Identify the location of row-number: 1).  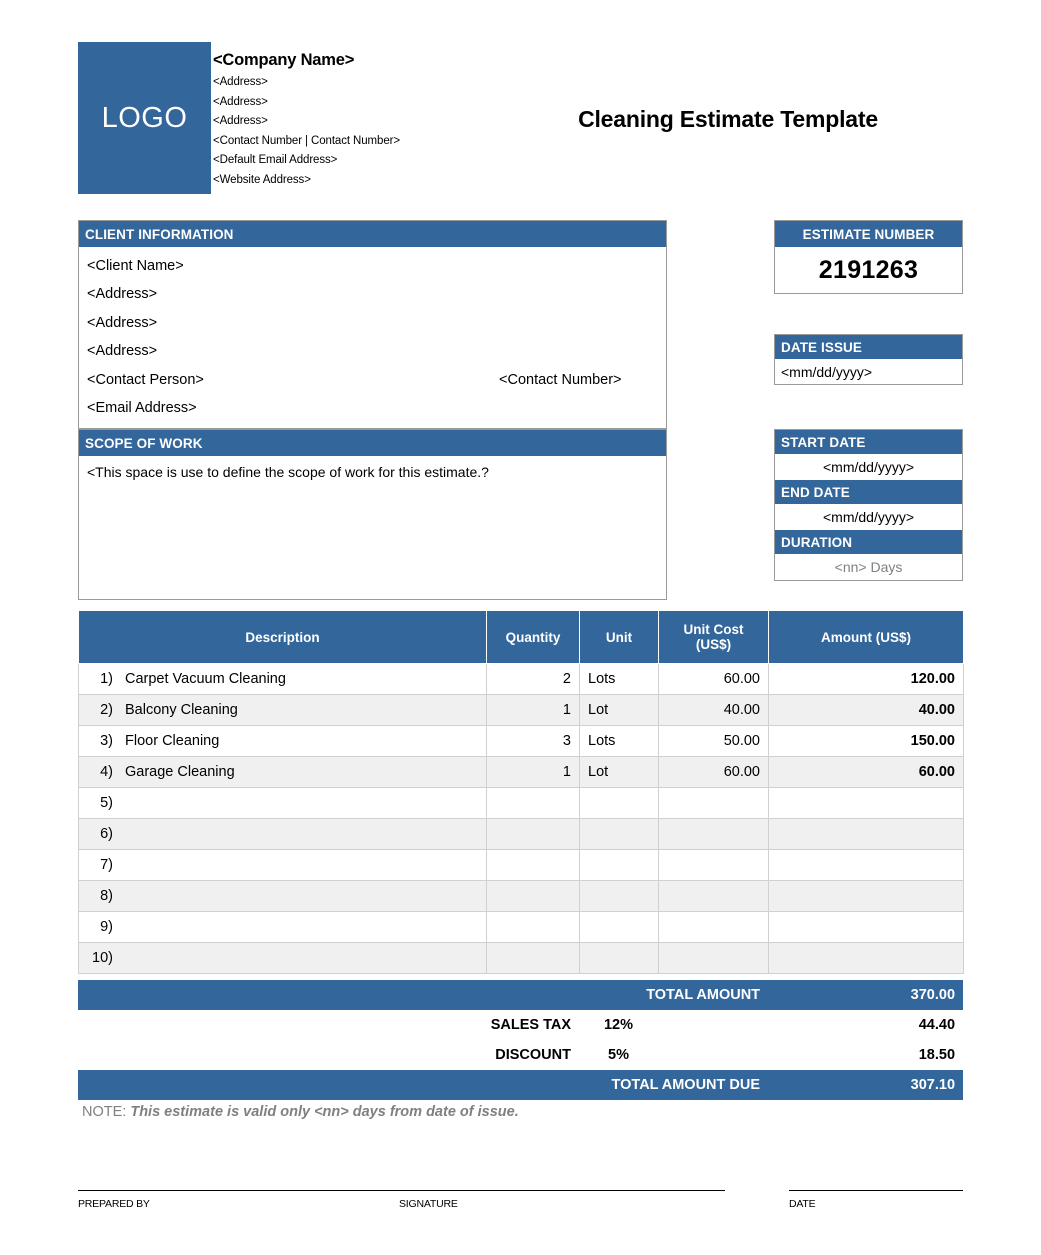
(106, 679).